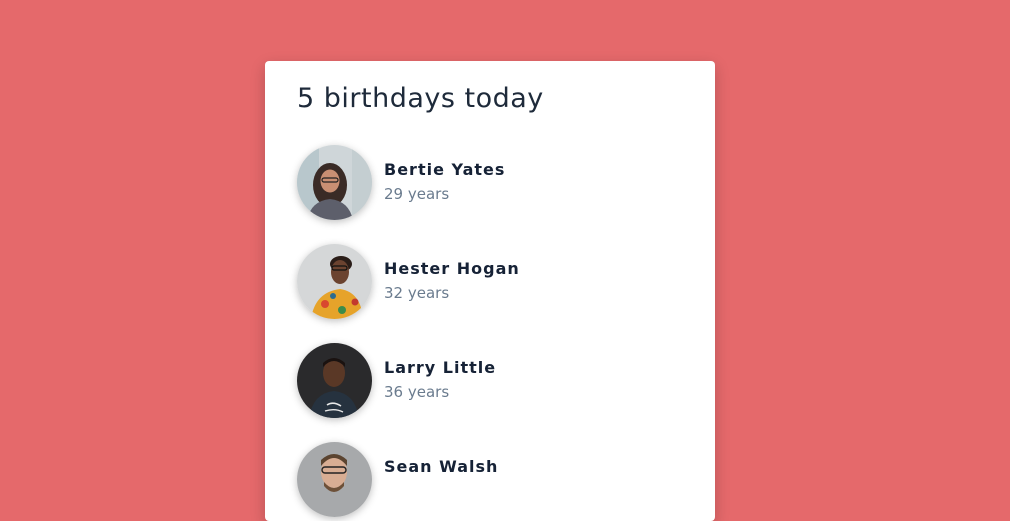  Describe the element at coordinates (492, 480) in the screenshot. I see `list-item-person: Sean Walsh` at that location.